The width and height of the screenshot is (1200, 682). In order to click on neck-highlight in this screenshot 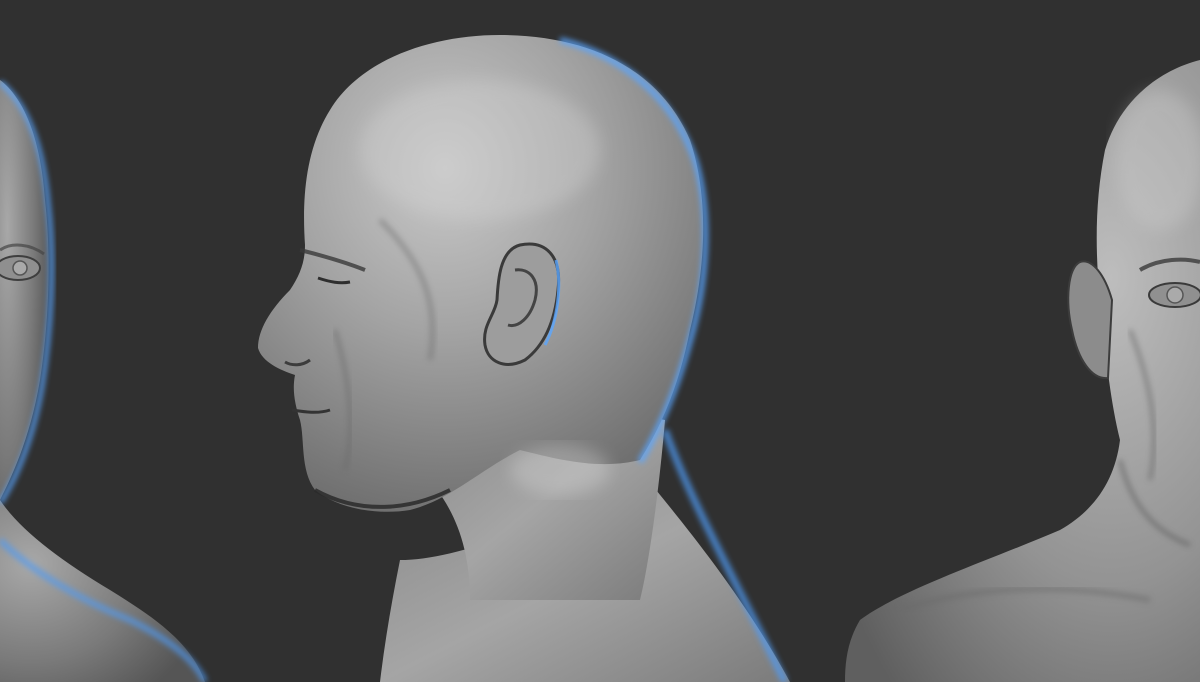, I will do `click(560, 470)`.